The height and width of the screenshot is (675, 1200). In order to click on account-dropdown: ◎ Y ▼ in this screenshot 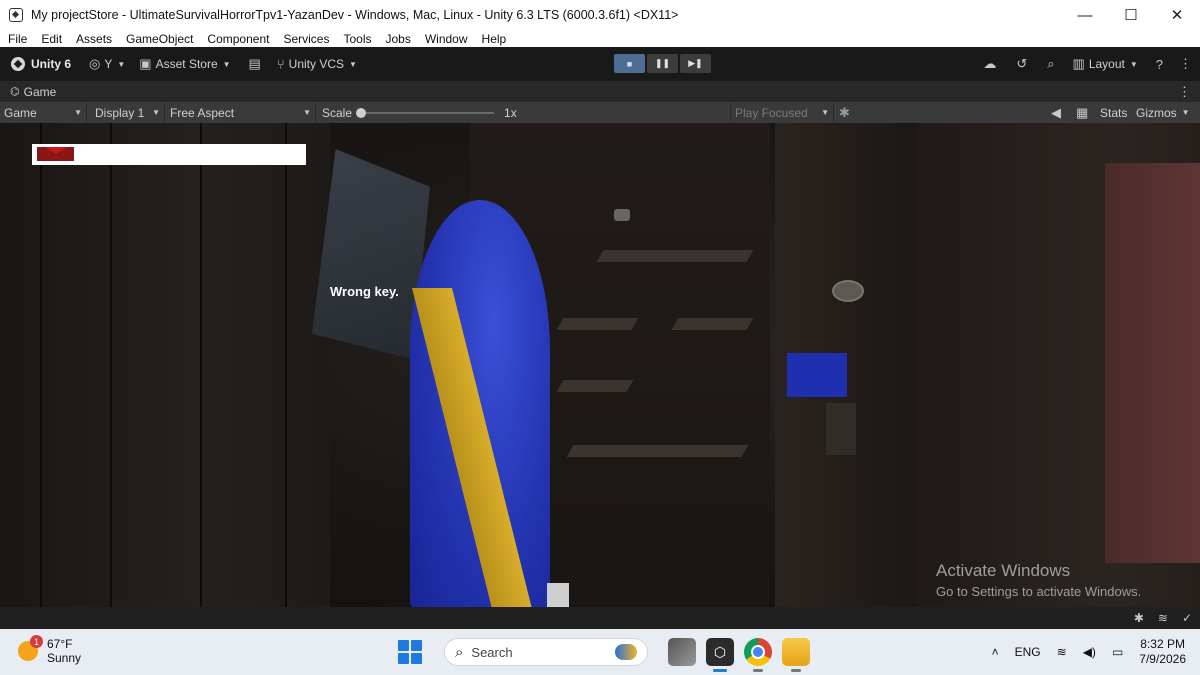, I will do `click(107, 64)`.